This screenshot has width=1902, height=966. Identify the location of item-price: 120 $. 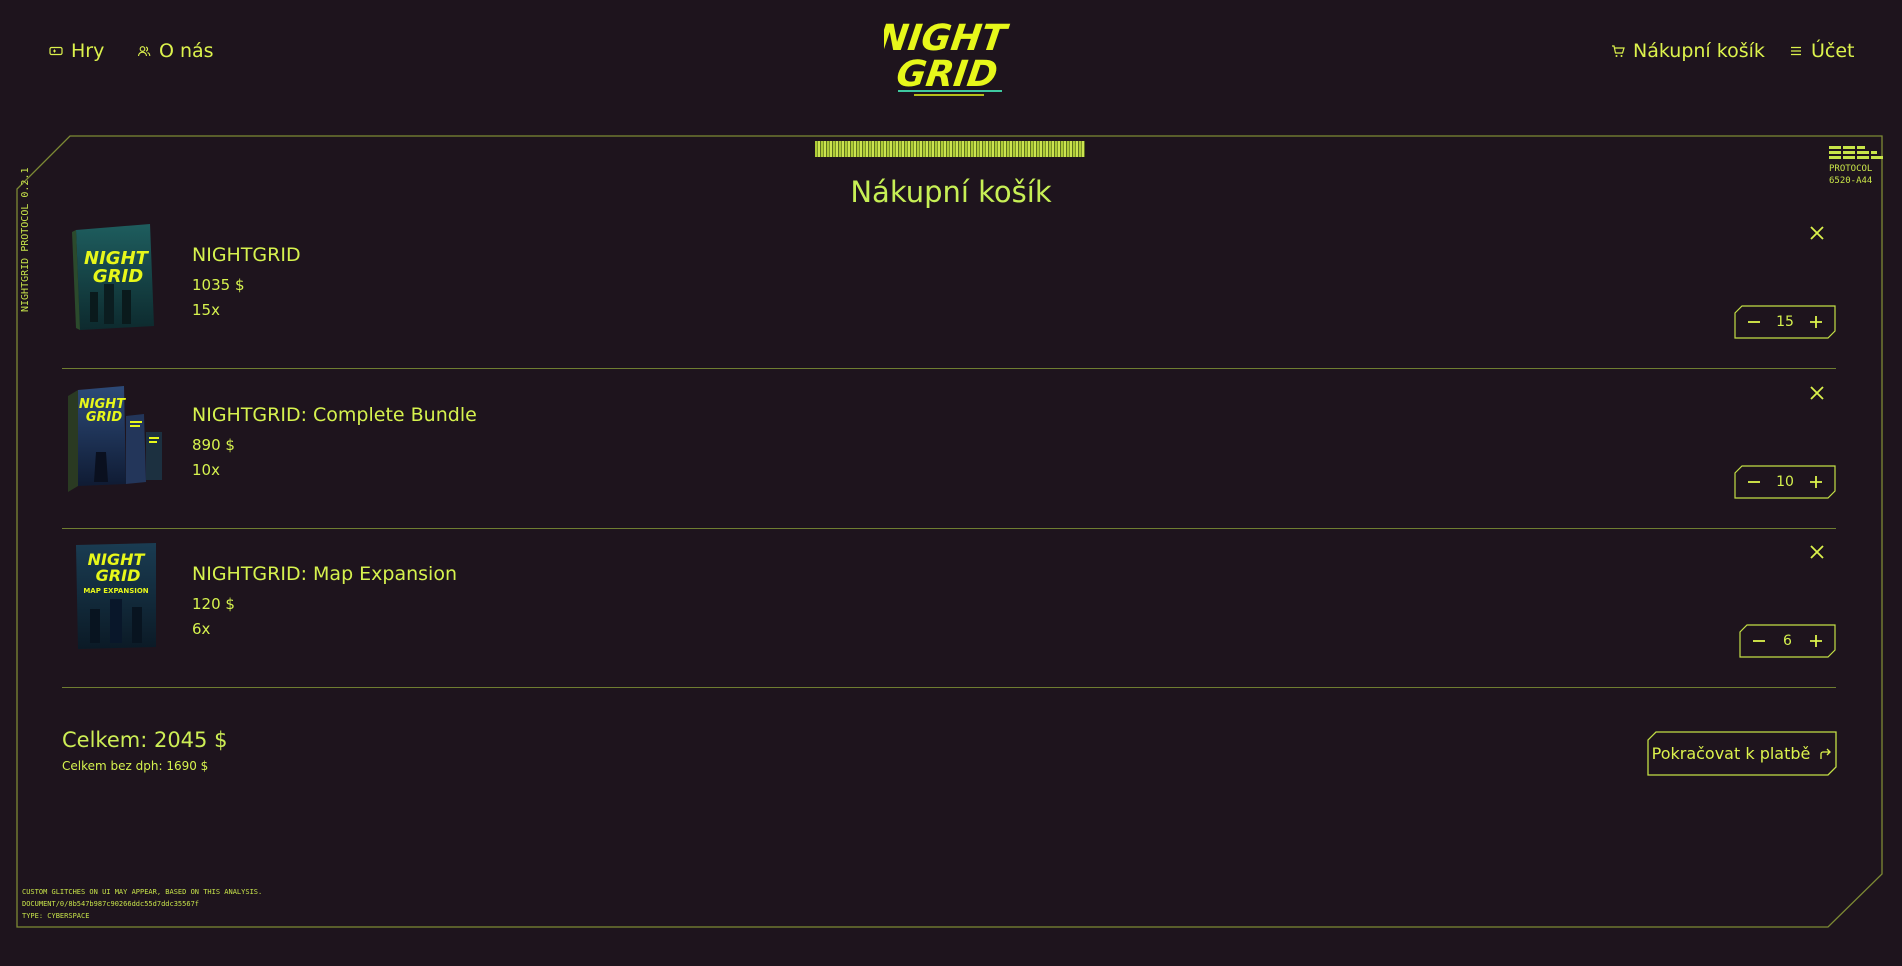
(213, 604).